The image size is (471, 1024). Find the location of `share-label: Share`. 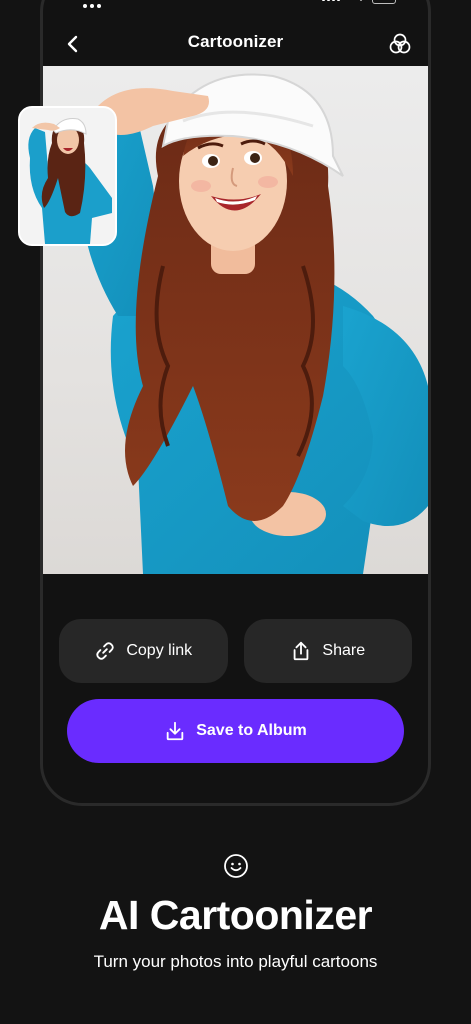

share-label: Share is located at coordinates (344, 650).